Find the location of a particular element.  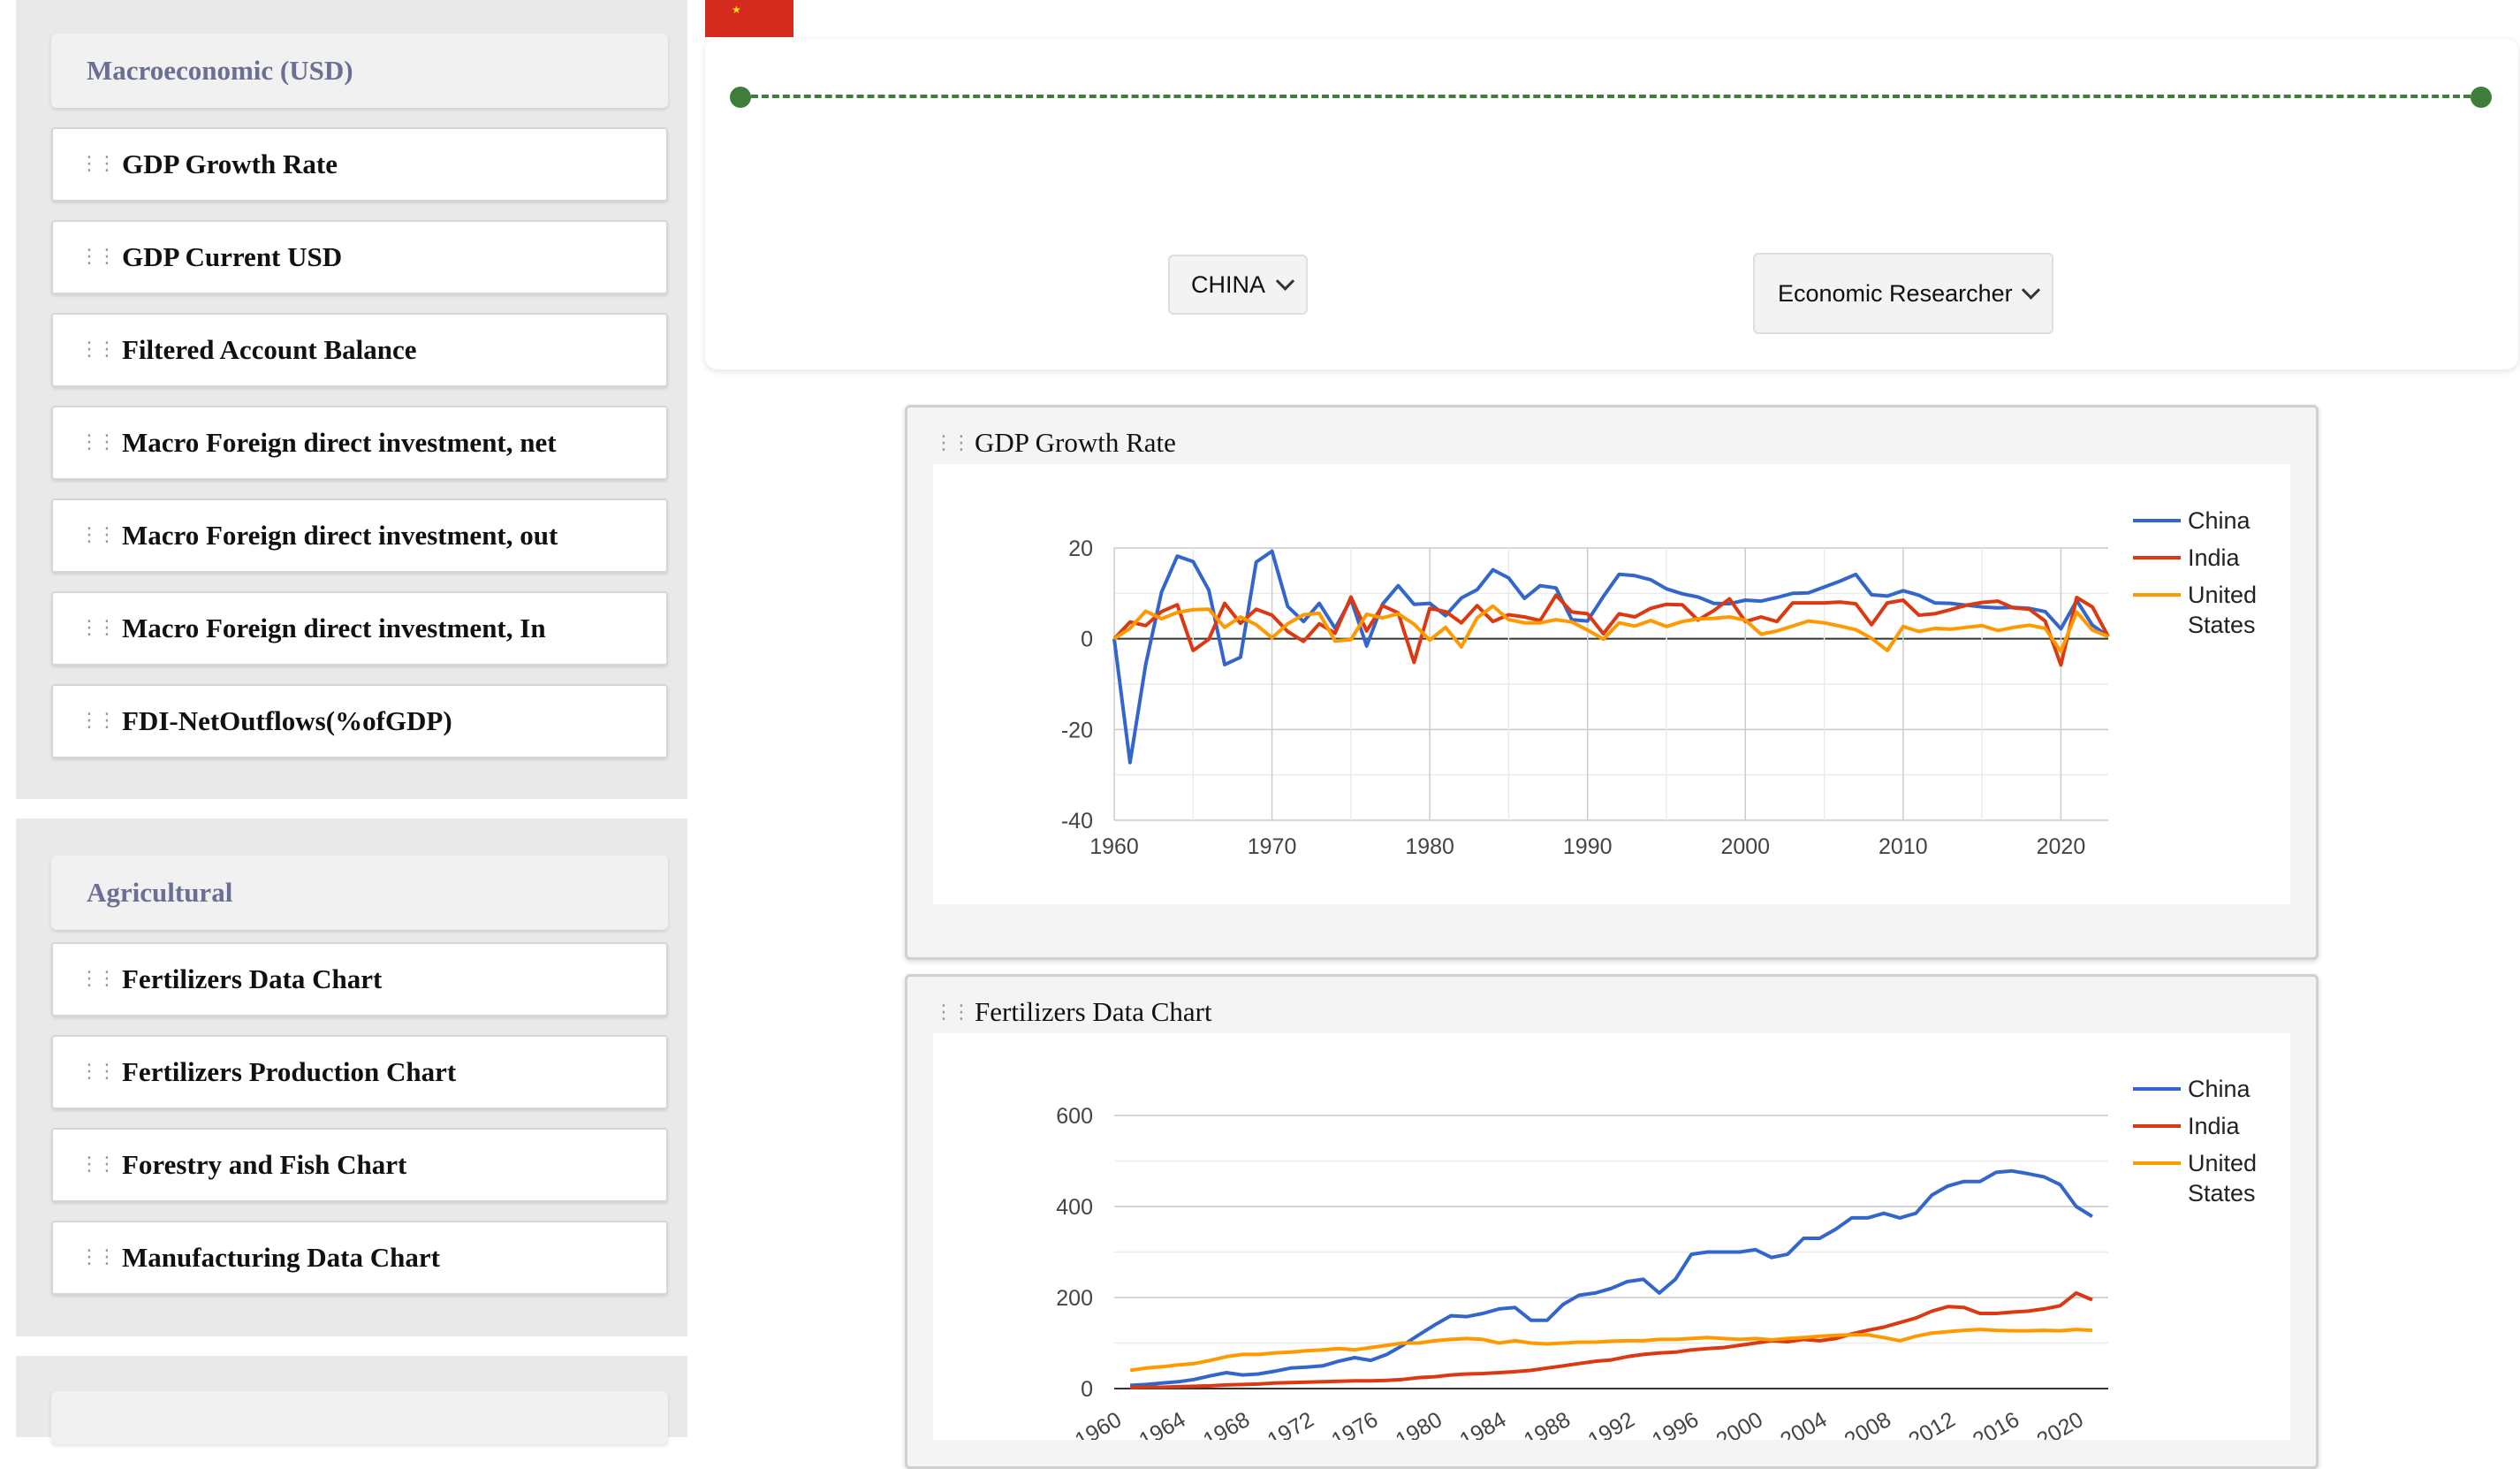

sidebar-item-fdi-net: ⋮⋮ Macro Foreign direct investment, net is located at coordinates (359, 443).